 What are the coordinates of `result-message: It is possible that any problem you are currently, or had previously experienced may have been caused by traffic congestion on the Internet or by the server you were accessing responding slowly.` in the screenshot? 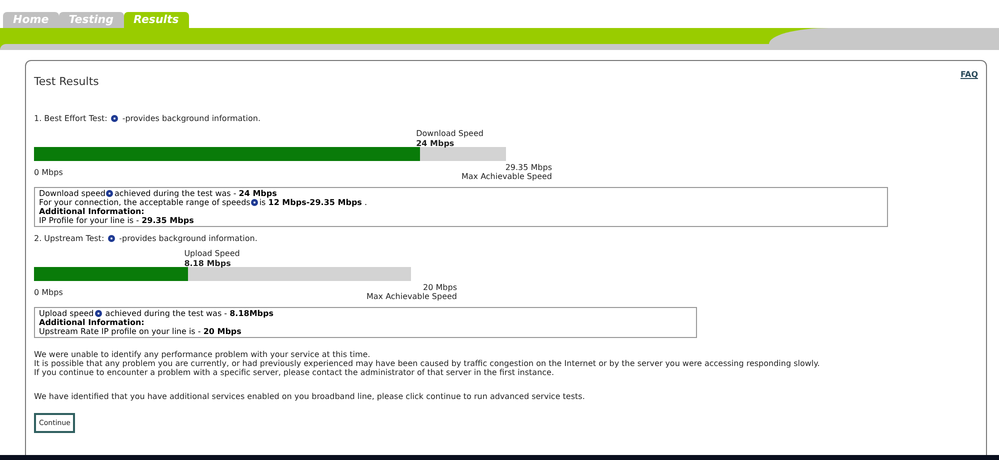 It's located at (427, 363).